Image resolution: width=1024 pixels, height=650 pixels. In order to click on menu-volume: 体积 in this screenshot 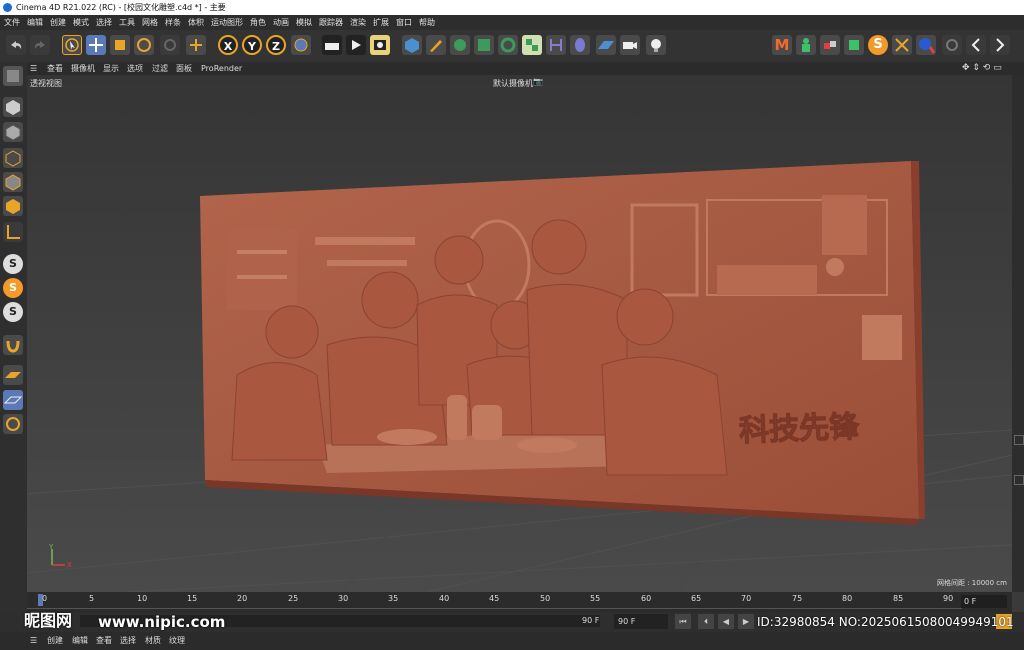, I will do `click(196, 22)`.